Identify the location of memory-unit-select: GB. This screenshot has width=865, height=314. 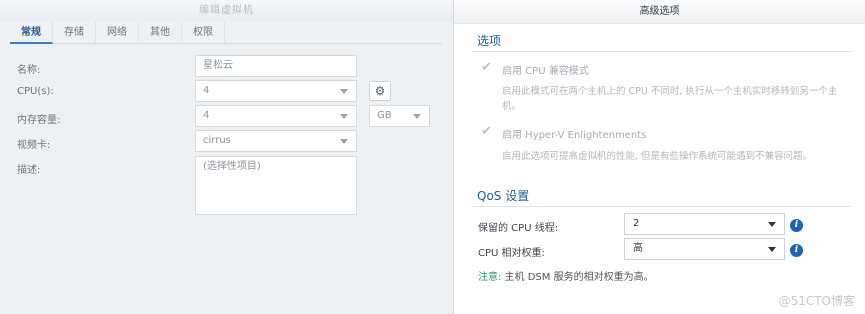
(399, 116).